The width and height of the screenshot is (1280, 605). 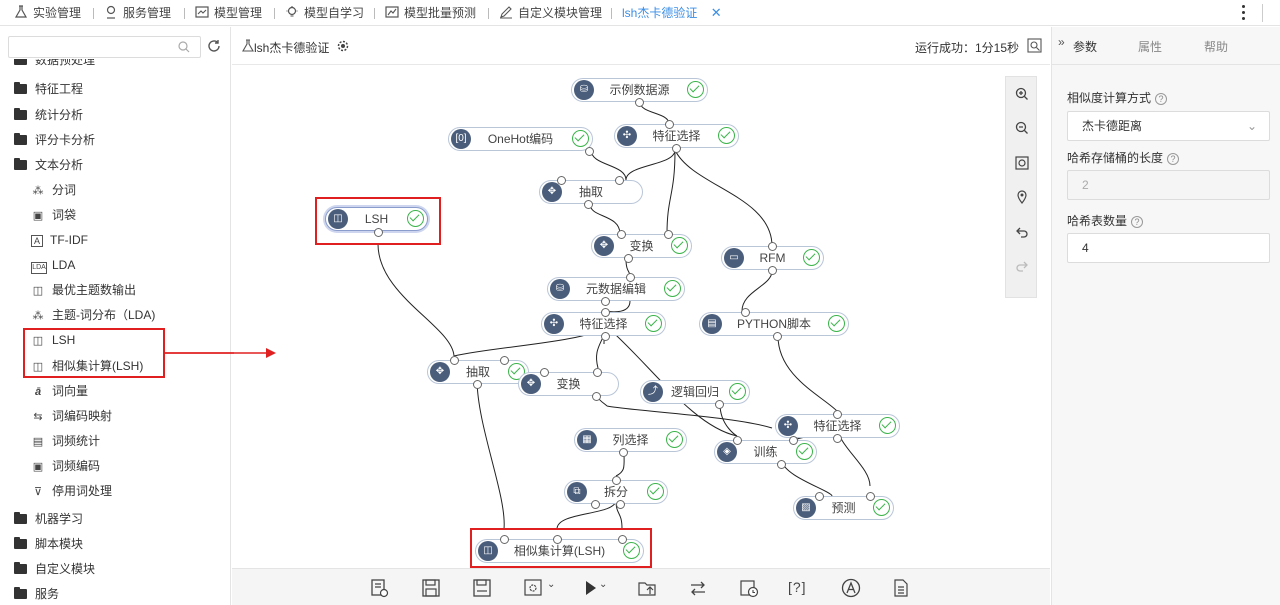 I want to click on tab-service-management: 服务管理, so click(x=137, y=13).